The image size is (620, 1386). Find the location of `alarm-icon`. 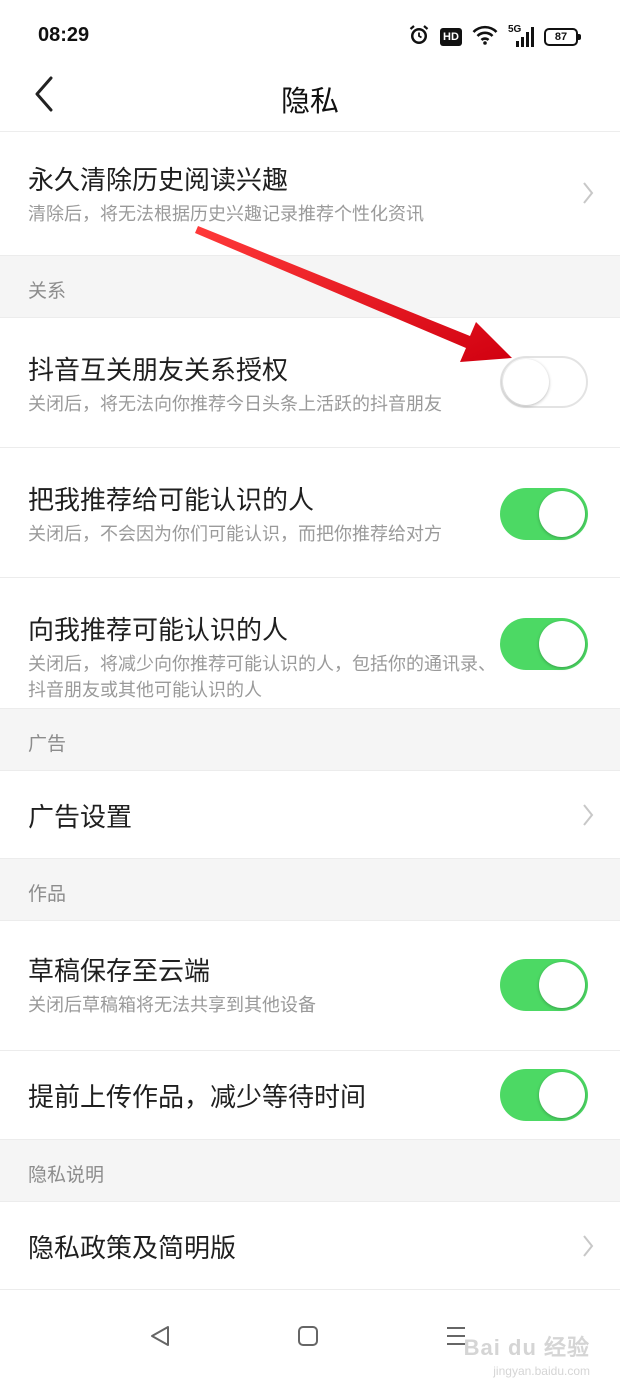

alarm-icon is located at coordinates (419, 37).